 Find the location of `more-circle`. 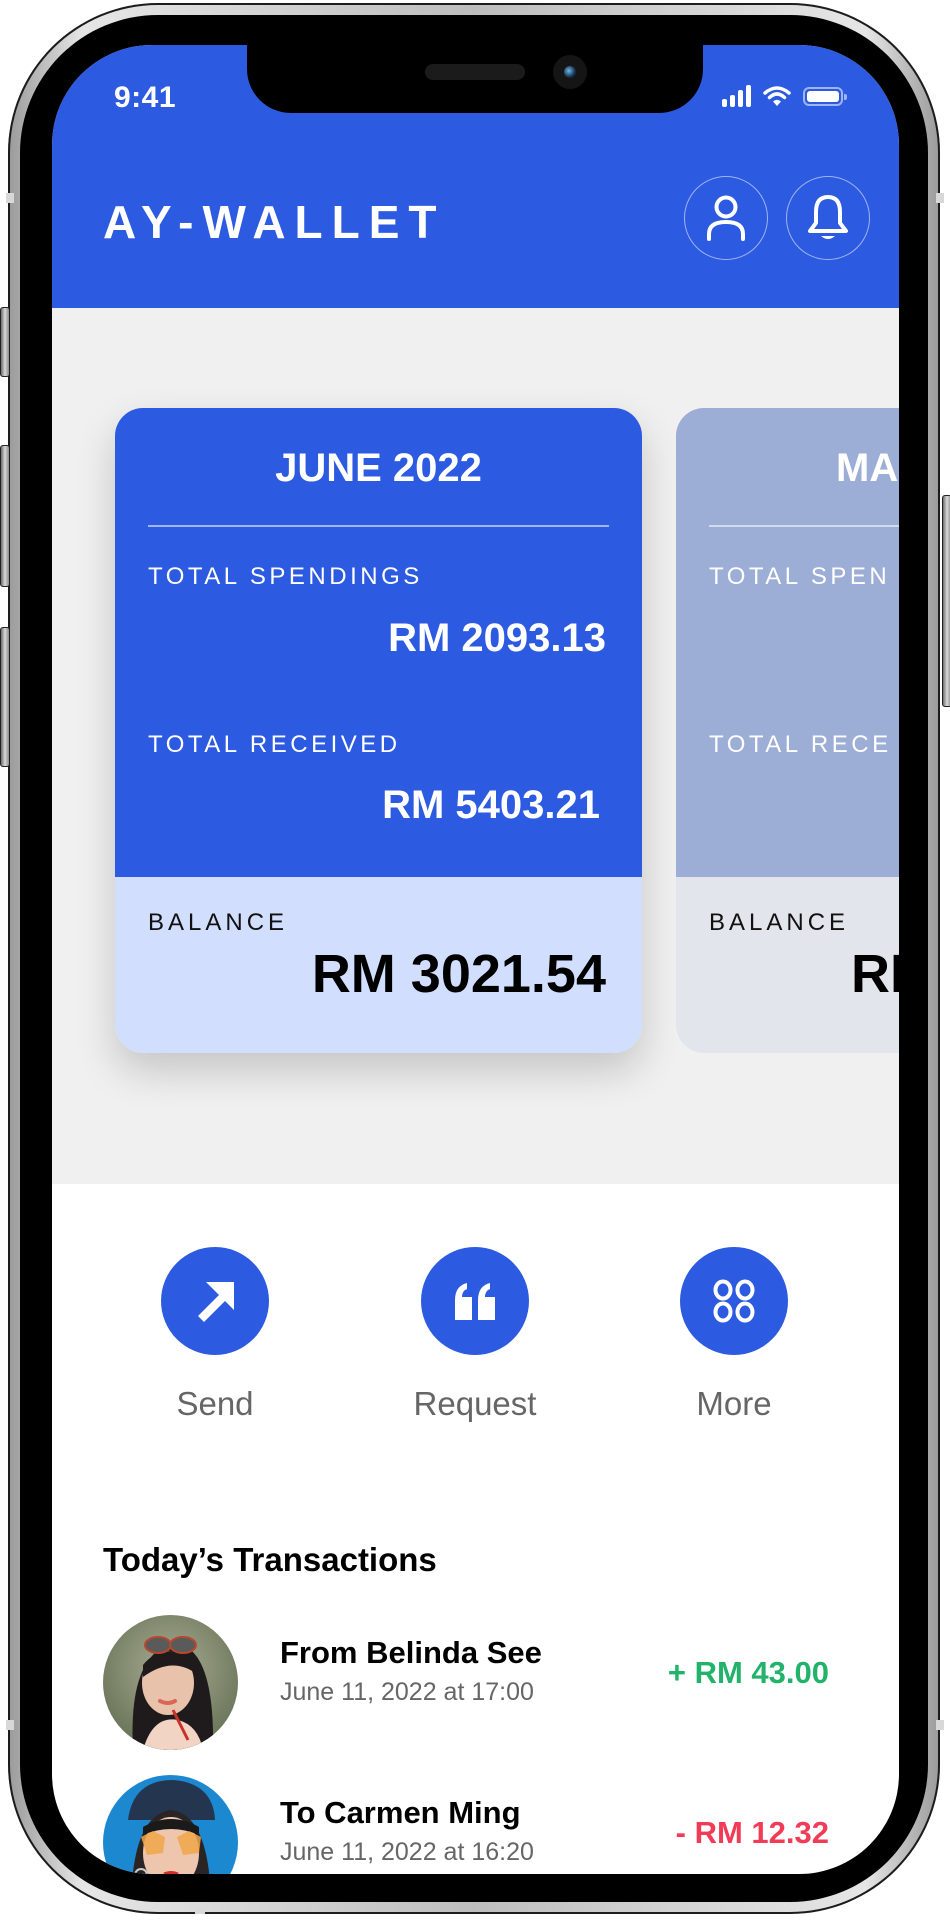

more-circle is located at coordinates (734, 1301).